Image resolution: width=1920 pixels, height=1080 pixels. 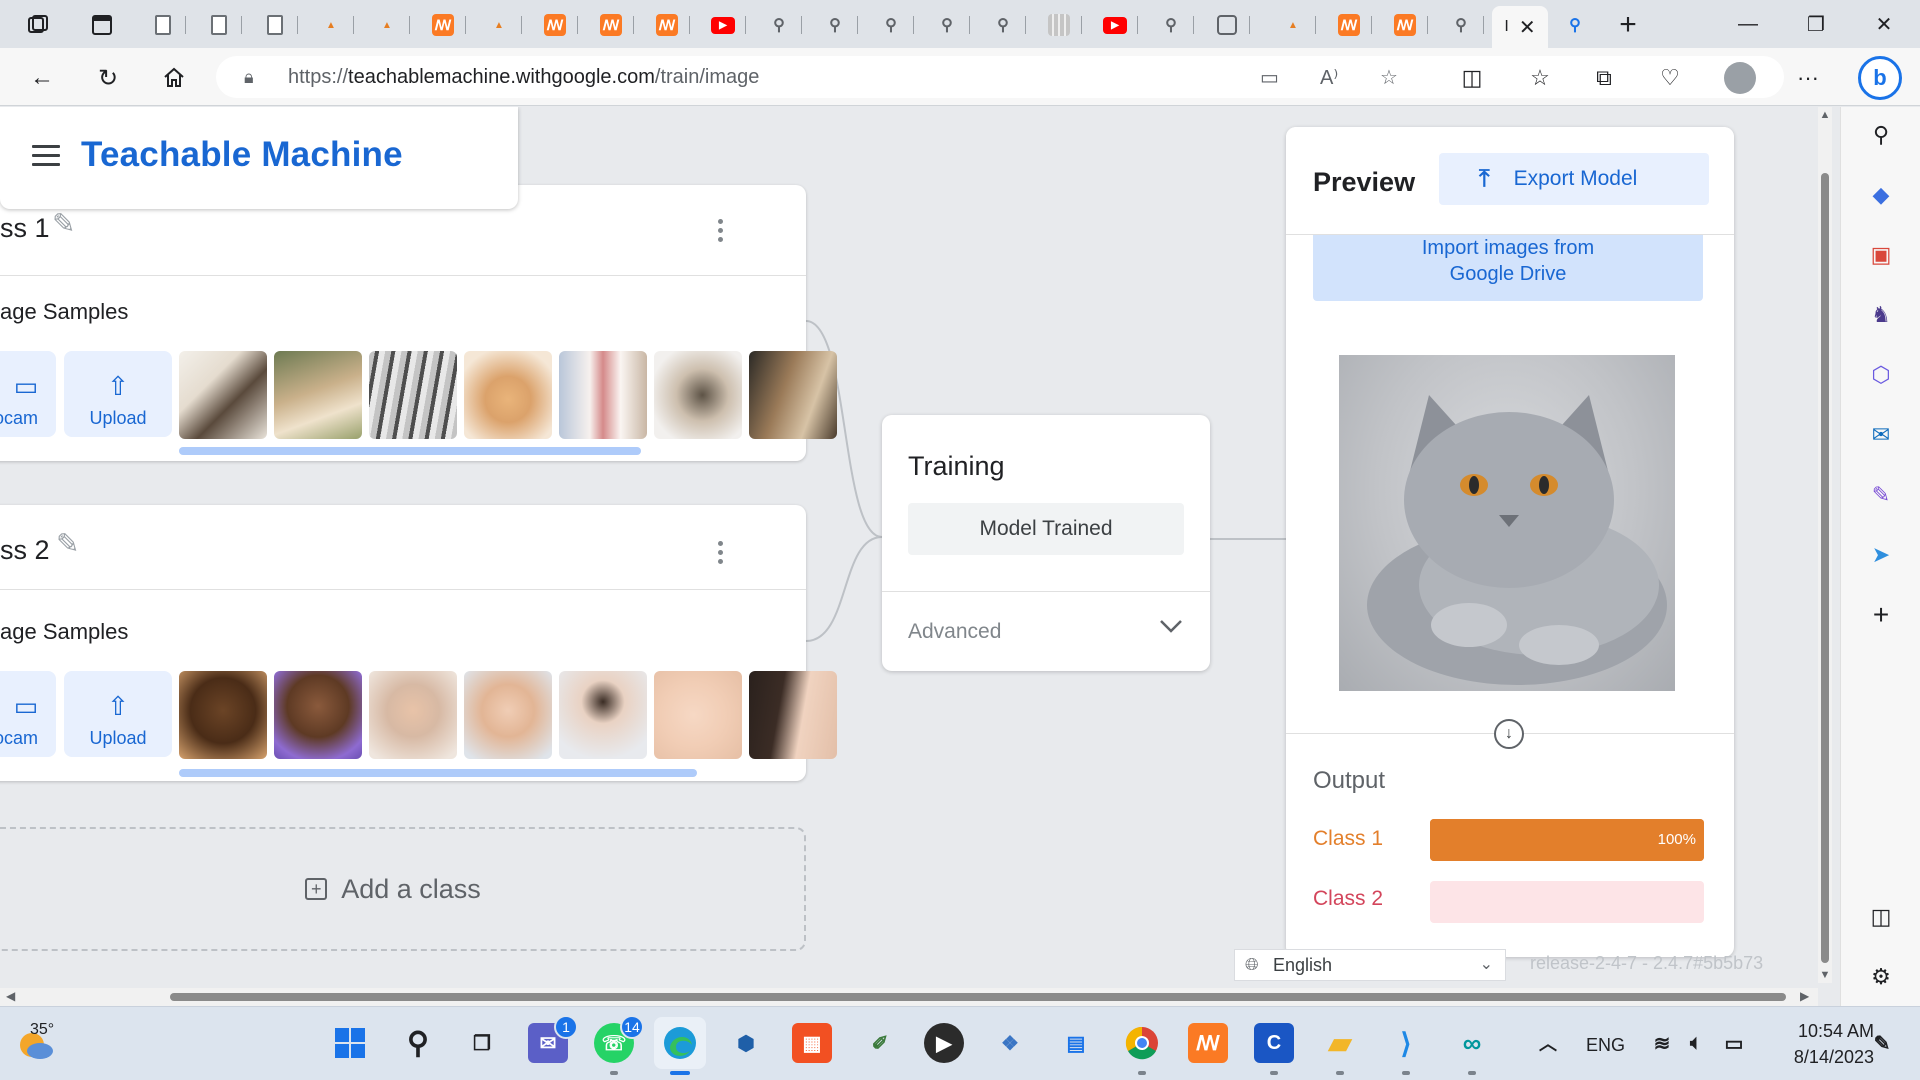 What do you see at coordinates (1884, 24) in the screenshot?
I see `close-window-button: ✕` at bounding box center [1884, 24].